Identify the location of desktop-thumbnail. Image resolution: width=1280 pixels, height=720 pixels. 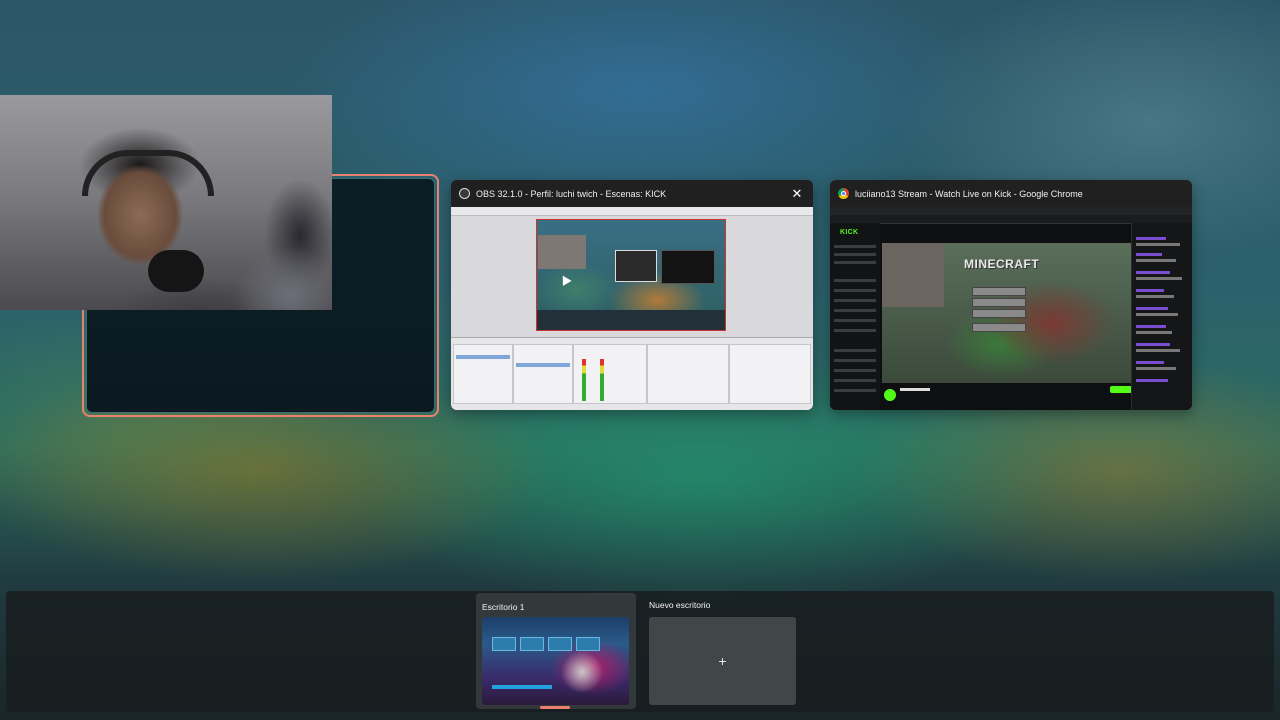
(555, 661).